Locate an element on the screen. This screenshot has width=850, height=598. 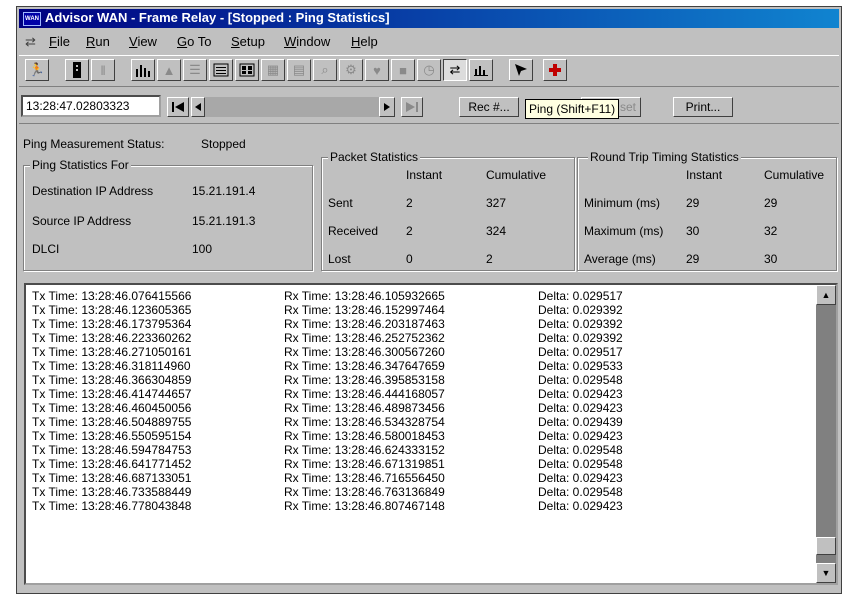
ping-icon: ⇄ is located at coordinates (455, 70).